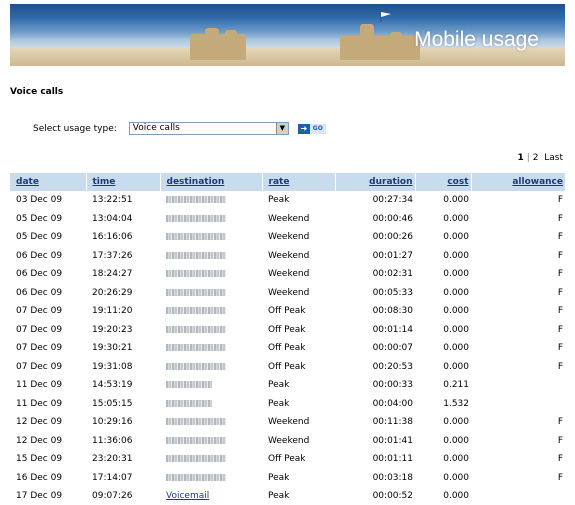  I want to click on sort-time-link: time, so click(104, 182).